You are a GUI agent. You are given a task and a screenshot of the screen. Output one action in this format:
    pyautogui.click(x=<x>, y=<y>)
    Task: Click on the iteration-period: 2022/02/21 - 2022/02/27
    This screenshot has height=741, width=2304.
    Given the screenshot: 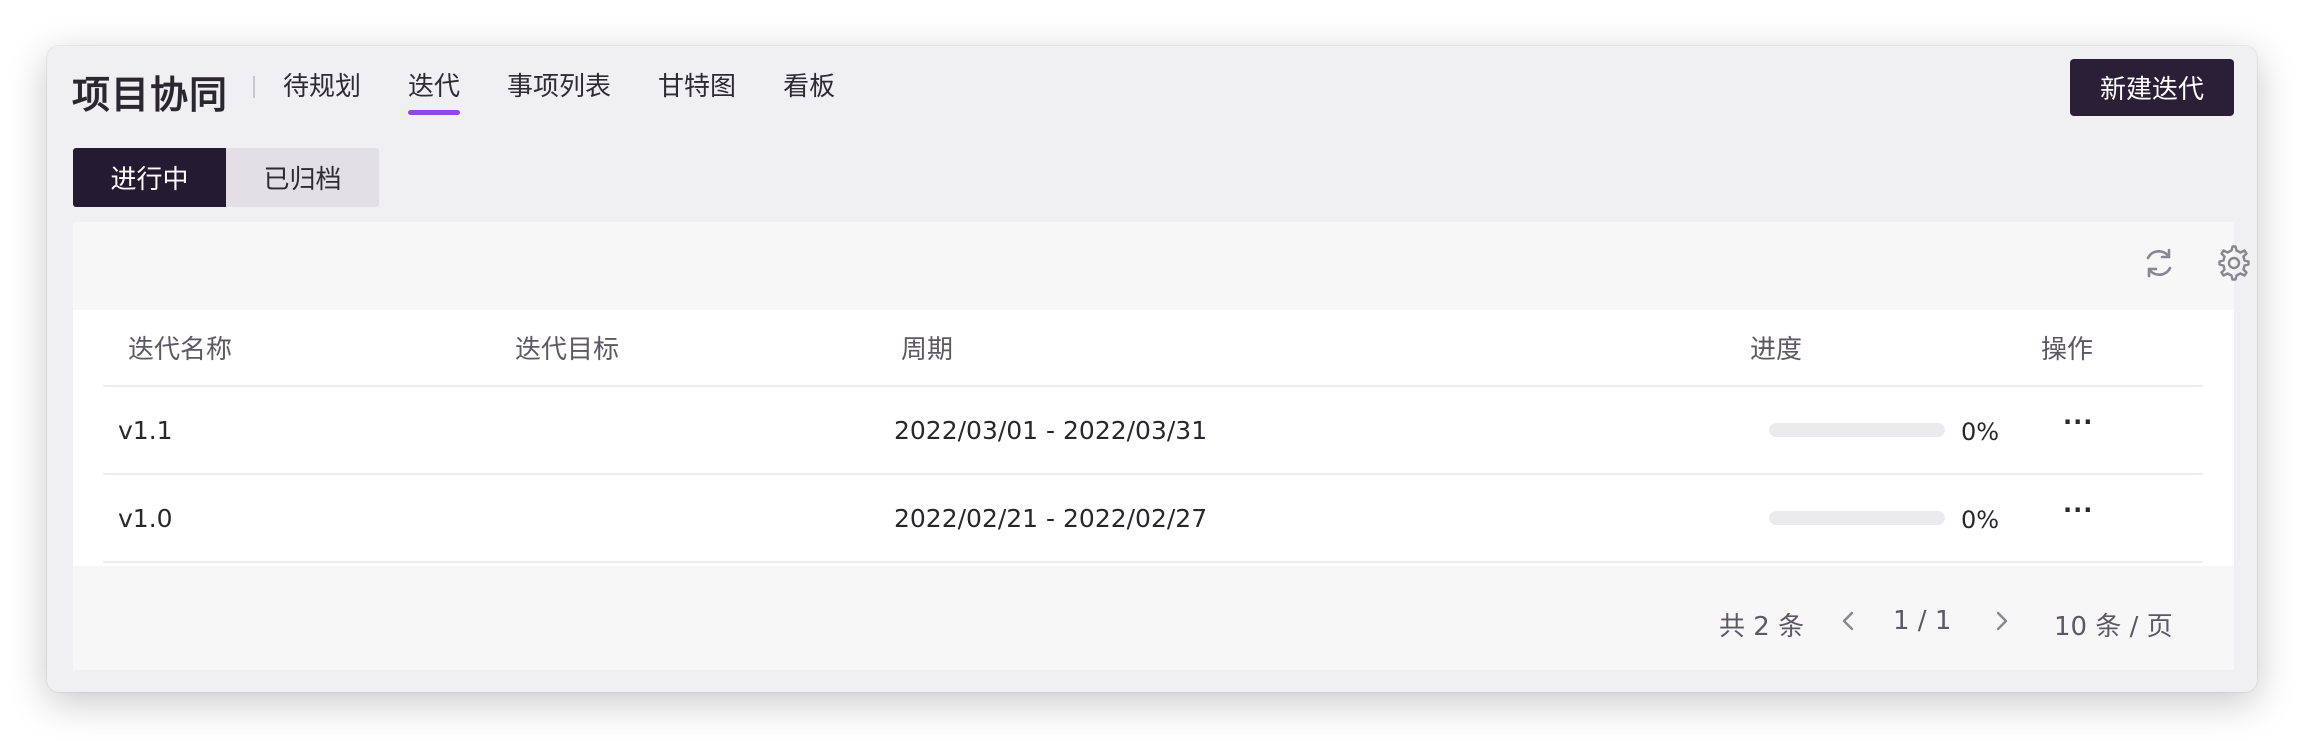 What is the action you would take?
    pyautogui.click(x=1051, y=518)
    